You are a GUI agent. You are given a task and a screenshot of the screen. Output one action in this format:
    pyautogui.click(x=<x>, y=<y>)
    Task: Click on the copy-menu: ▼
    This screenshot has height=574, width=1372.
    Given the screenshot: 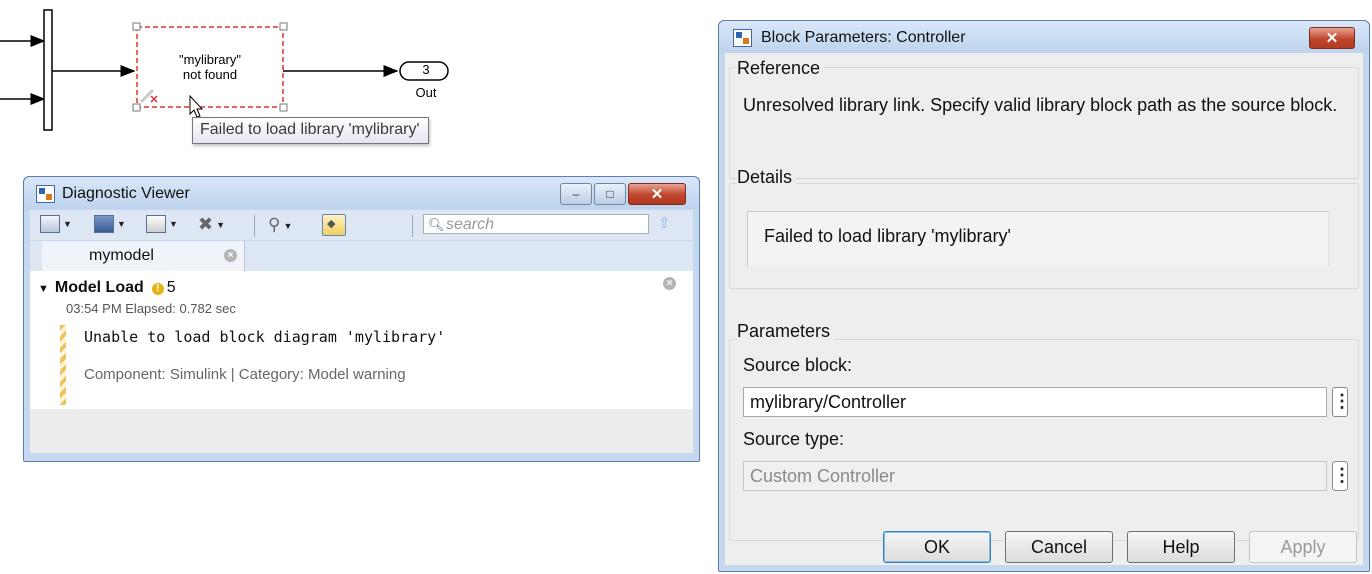 What is the action you would take?
    pyautogui.click(x=162, y=225)
    